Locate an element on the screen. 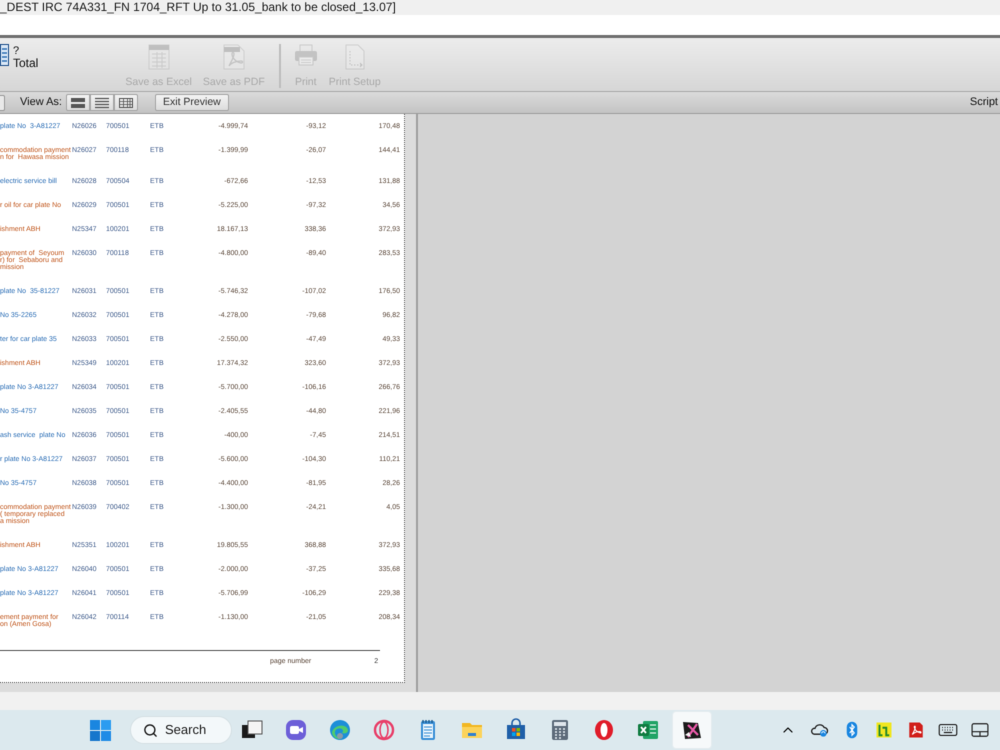 The width and height of the screenshot is (1000, 750). help-mark: ? is located at coordinates (16, 51).